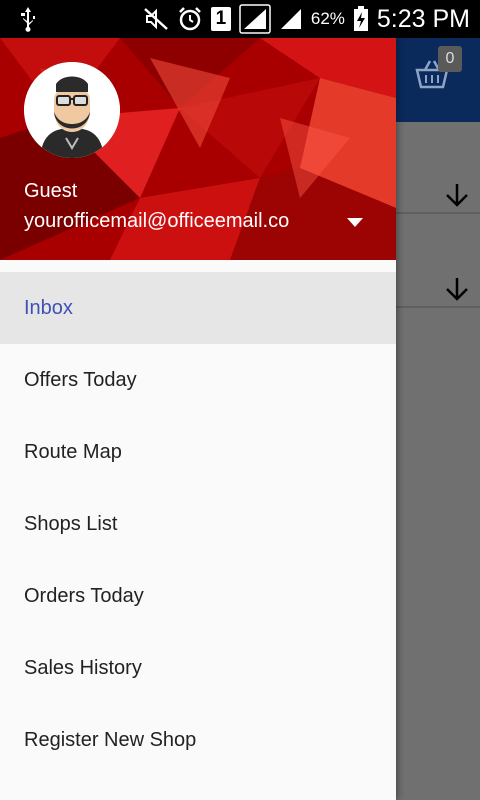  I want to click on battery-charging-icon, so click(360, 18).